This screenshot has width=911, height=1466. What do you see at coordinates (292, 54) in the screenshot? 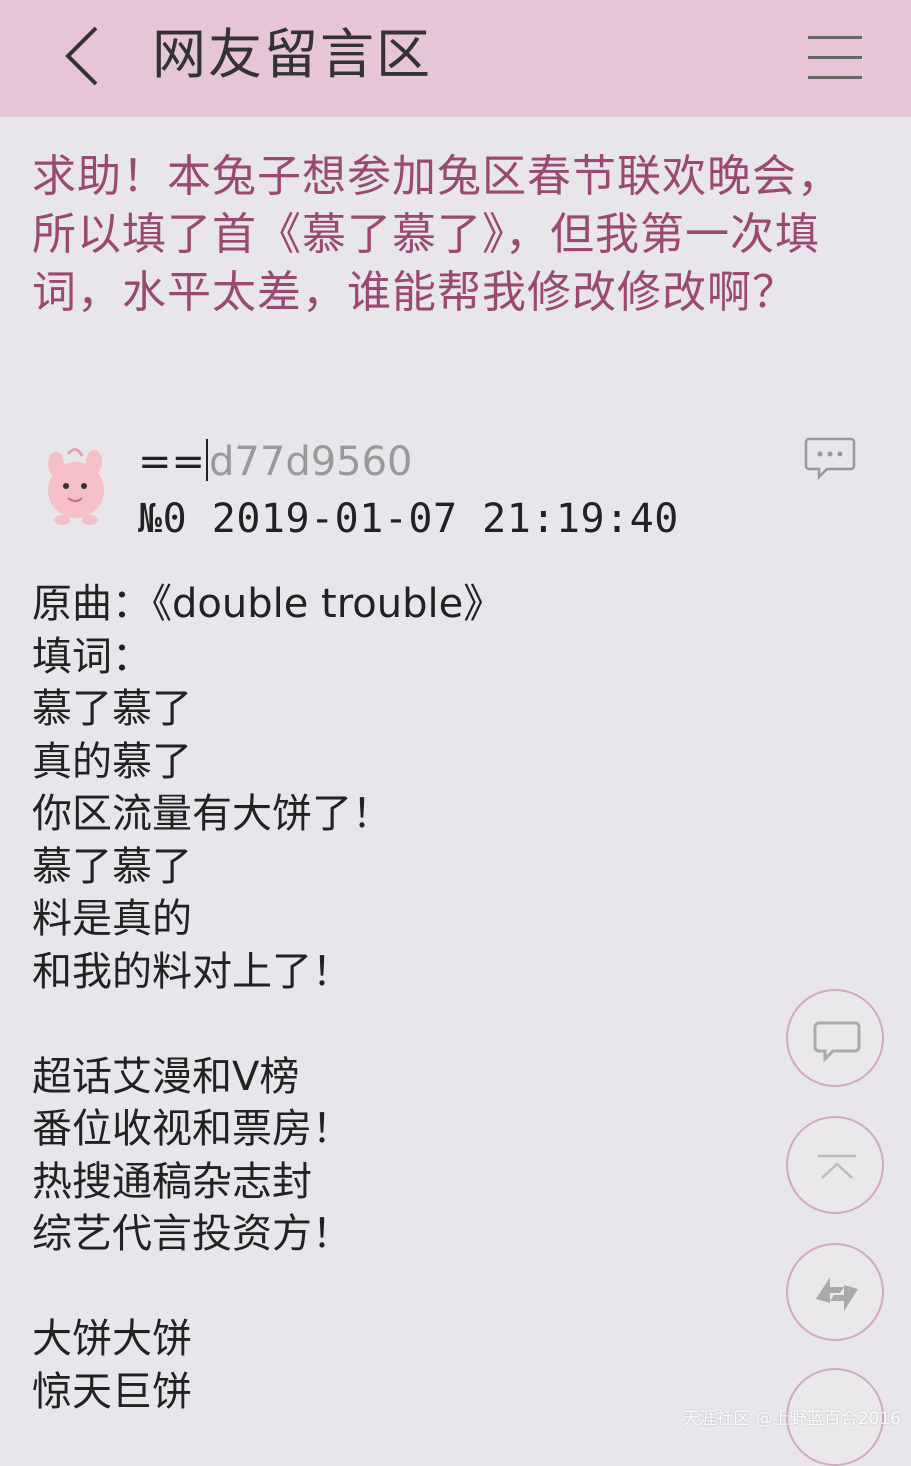
I see `page-title: 网友留言区` at bounding box center [292, 54].